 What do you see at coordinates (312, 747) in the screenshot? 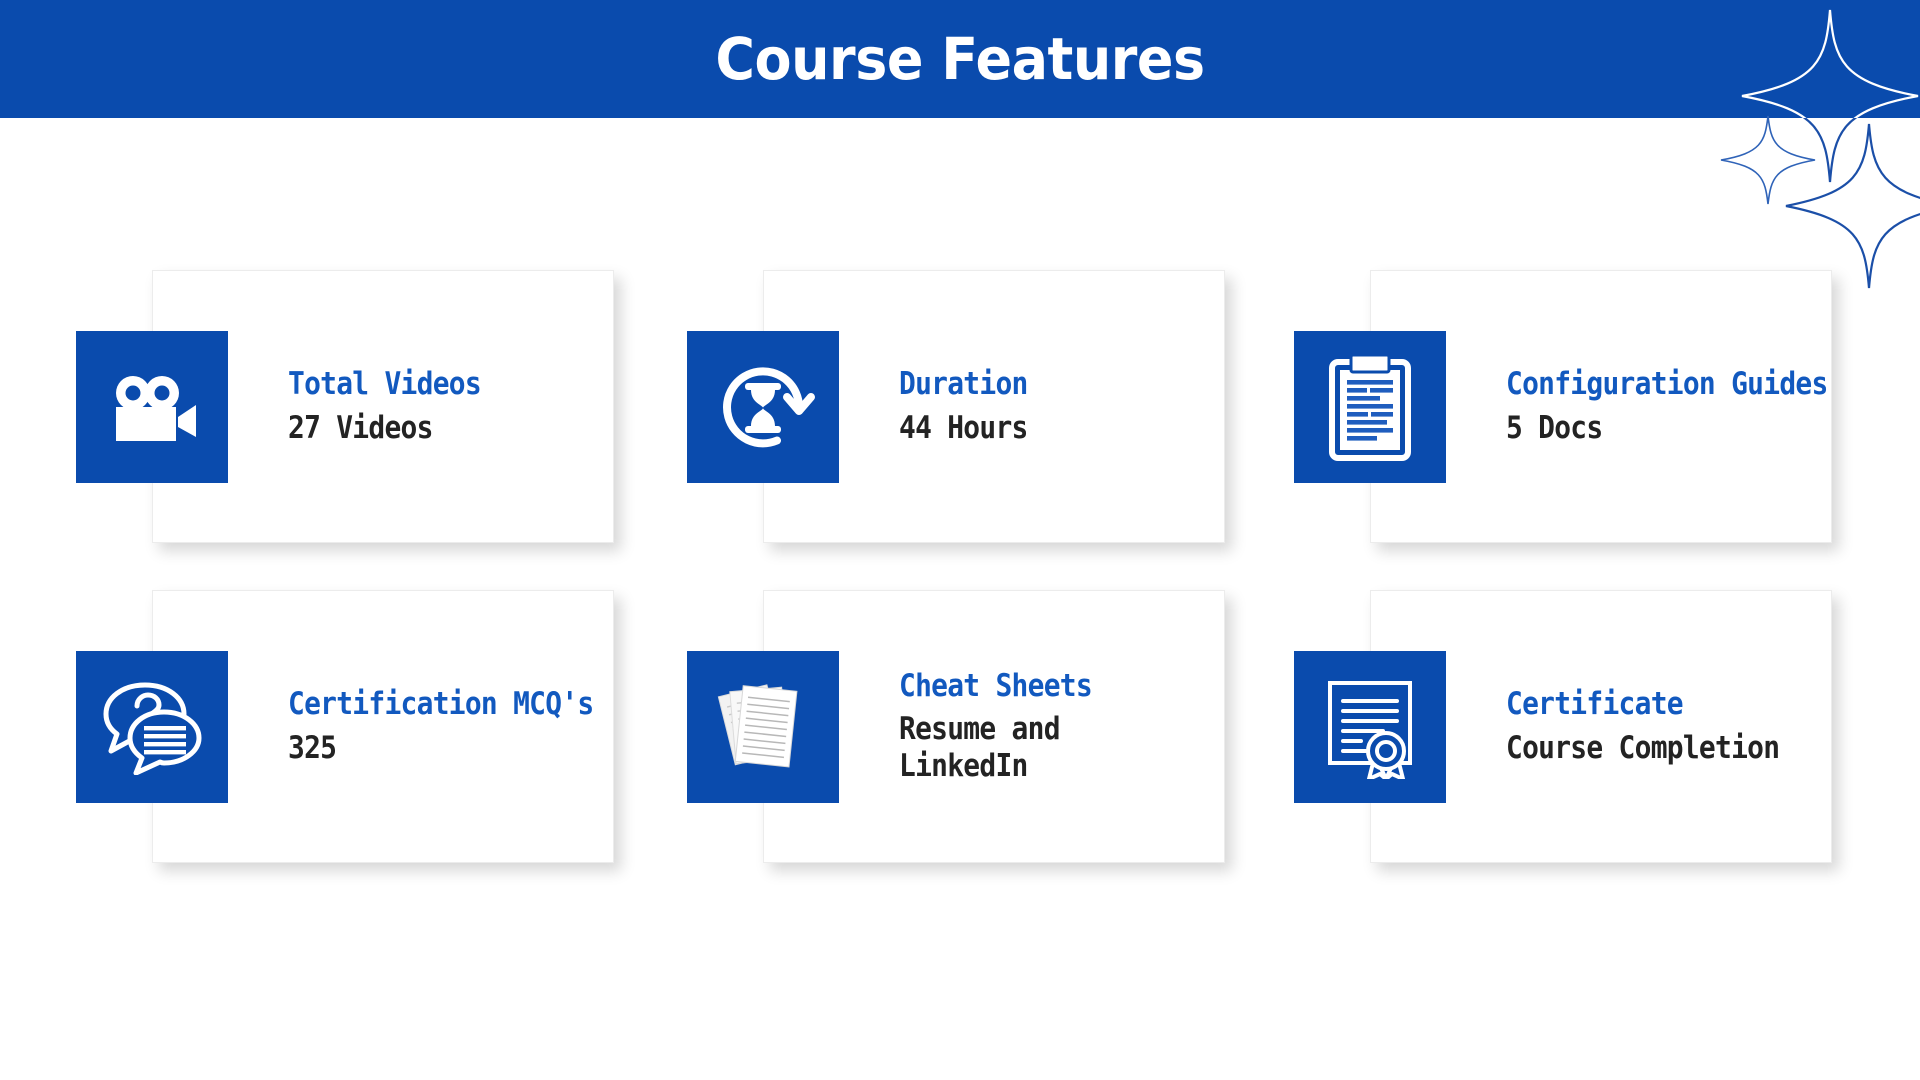
I see `card-value: 325` at bounding box center [312, 747].